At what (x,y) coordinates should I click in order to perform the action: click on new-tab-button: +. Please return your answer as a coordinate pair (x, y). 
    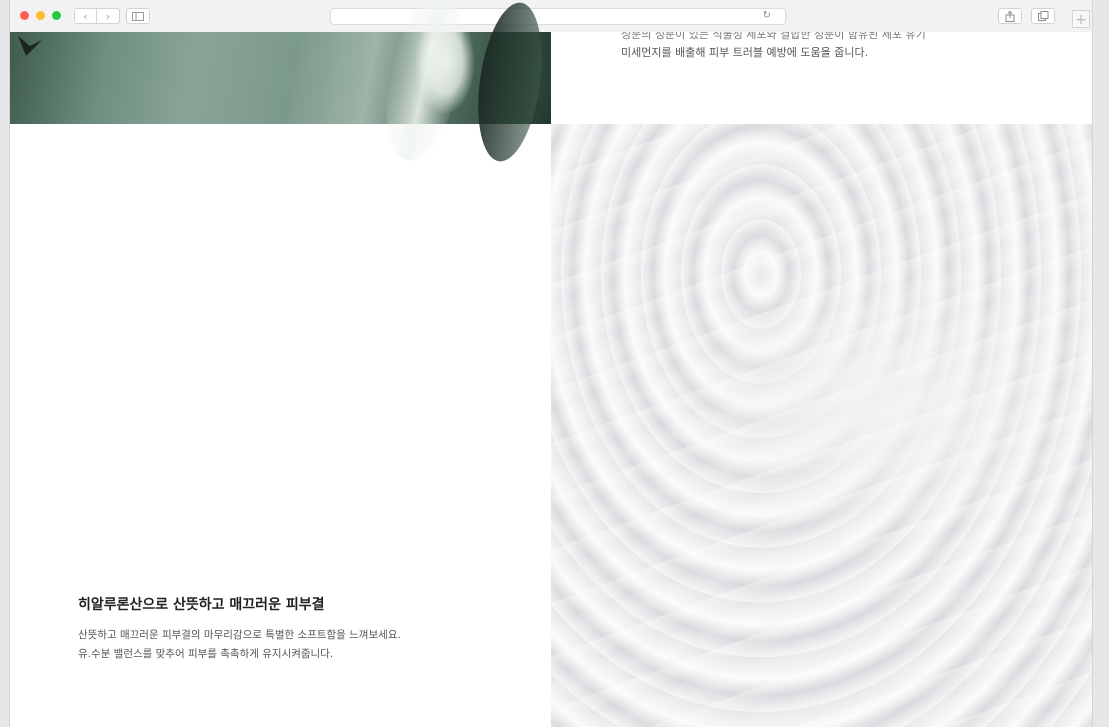
    Looking at the image, I should click on (1081, 19).